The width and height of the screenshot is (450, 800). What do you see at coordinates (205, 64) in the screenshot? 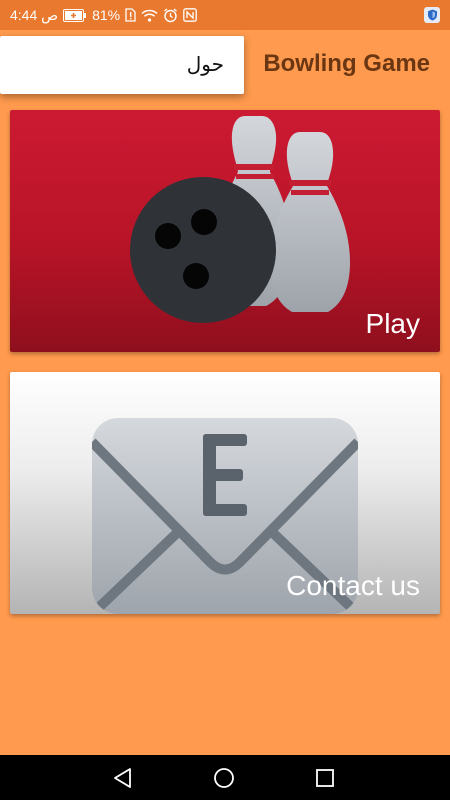
I see `menu-item-about: حول` at bounding box center [205, 64].